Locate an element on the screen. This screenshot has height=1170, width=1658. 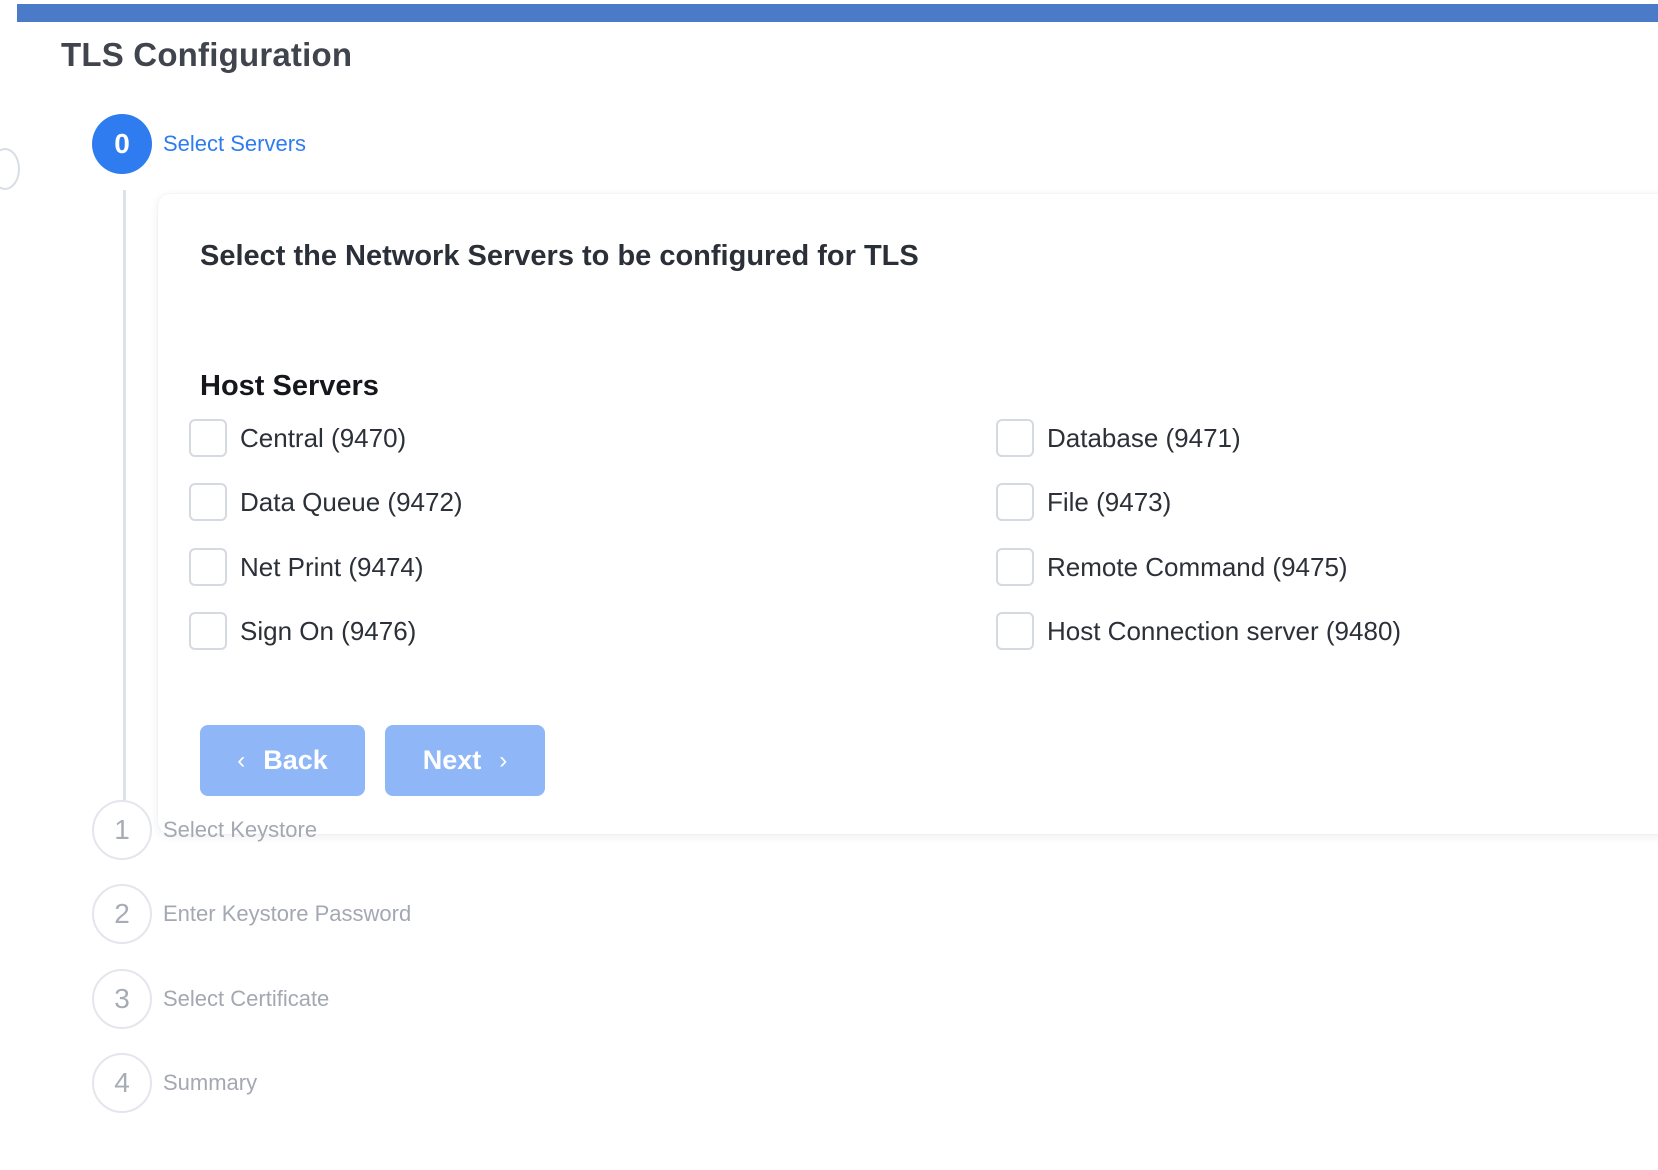
checkbox-label: Remote Command (9475) is located at coordinates (1197, 566).